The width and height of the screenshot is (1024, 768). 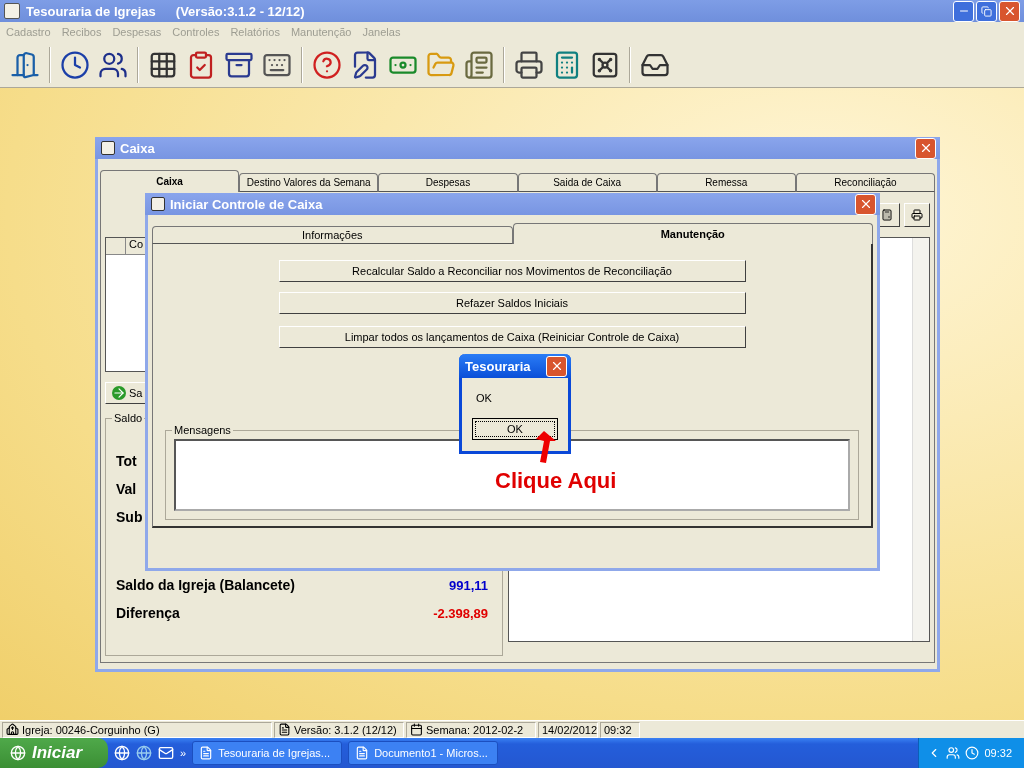 What do you see at coordinates (137, 148) in the screenshot?
I see `window-title: Caixa` at bounding box center [137, 148].